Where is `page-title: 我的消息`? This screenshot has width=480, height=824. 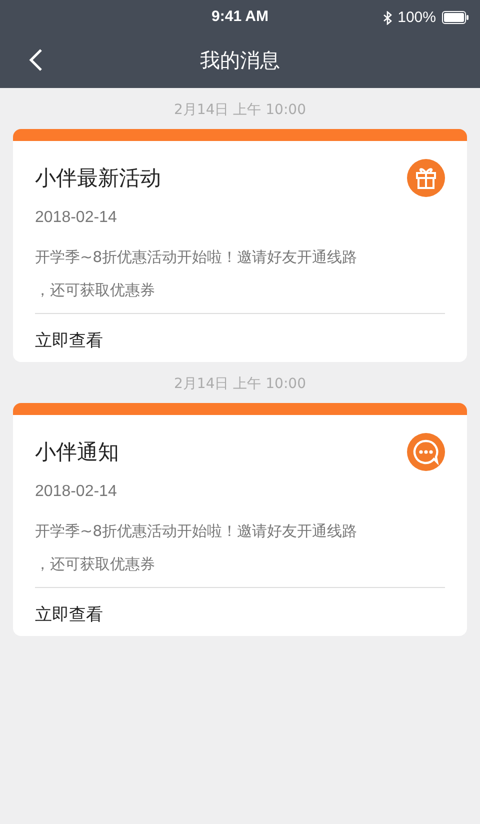
page-title: 我的消息 is located at coordinates (240, 60).